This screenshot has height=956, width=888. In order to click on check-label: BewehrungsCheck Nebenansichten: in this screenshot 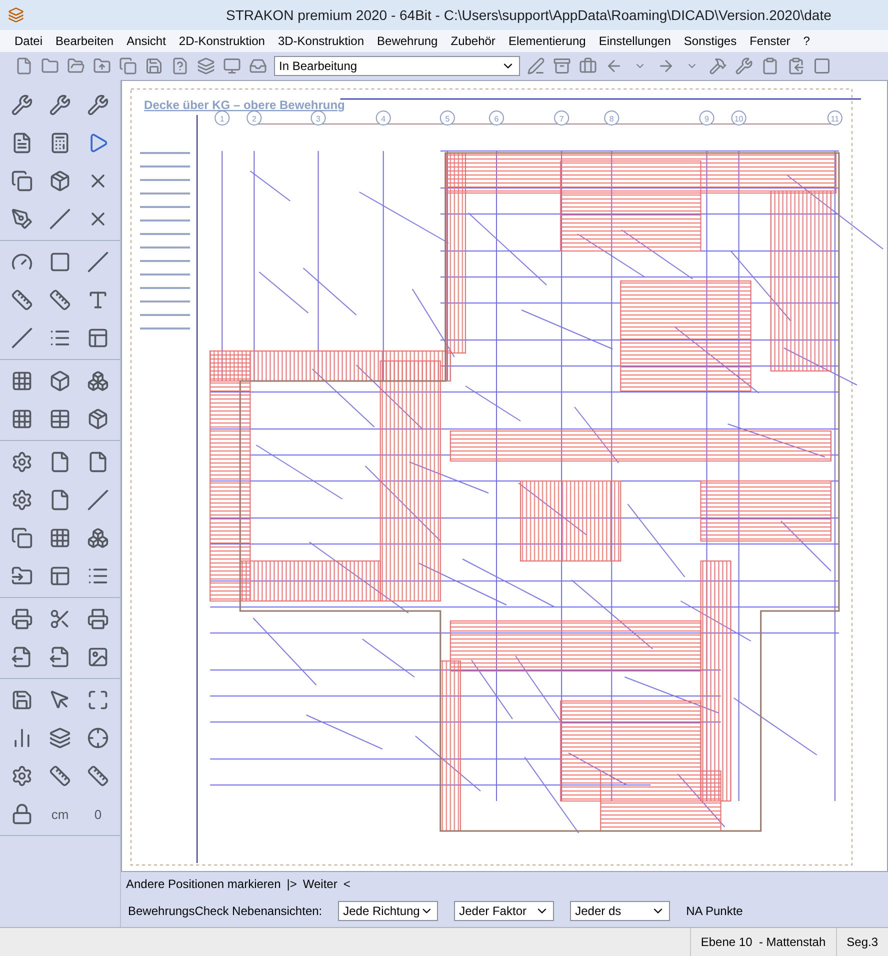, I will do `click(225, 911)`.